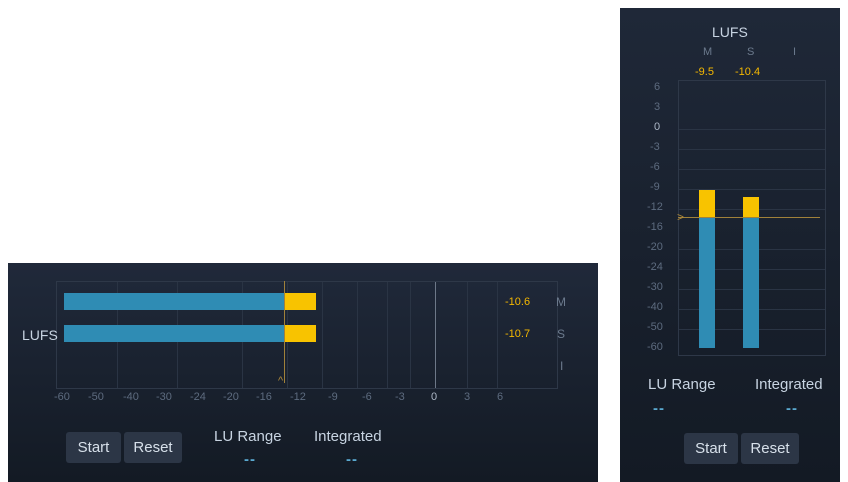 Image resolution: width=848 pixels, height=482 pixels. What do you see at coordinates (40, 335) in the screenshot?
I see `lufs-label: LUFS` at bounding box center [40, 335].